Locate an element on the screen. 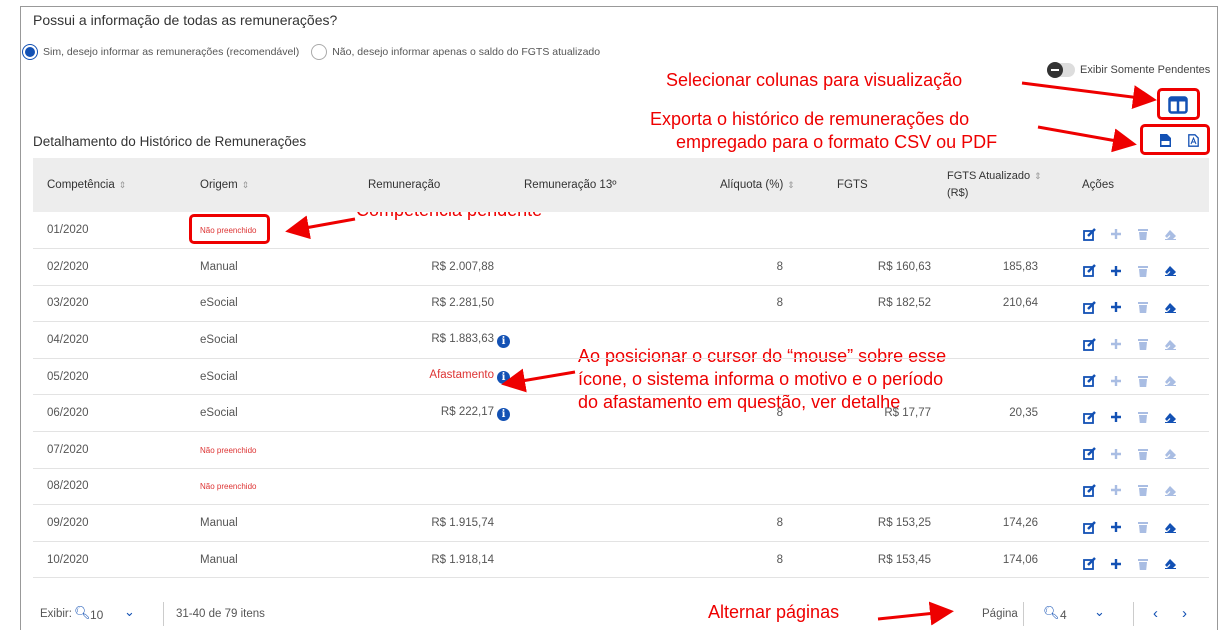  cell-value: R$ 160,63 is located at coordinates (904, 266).